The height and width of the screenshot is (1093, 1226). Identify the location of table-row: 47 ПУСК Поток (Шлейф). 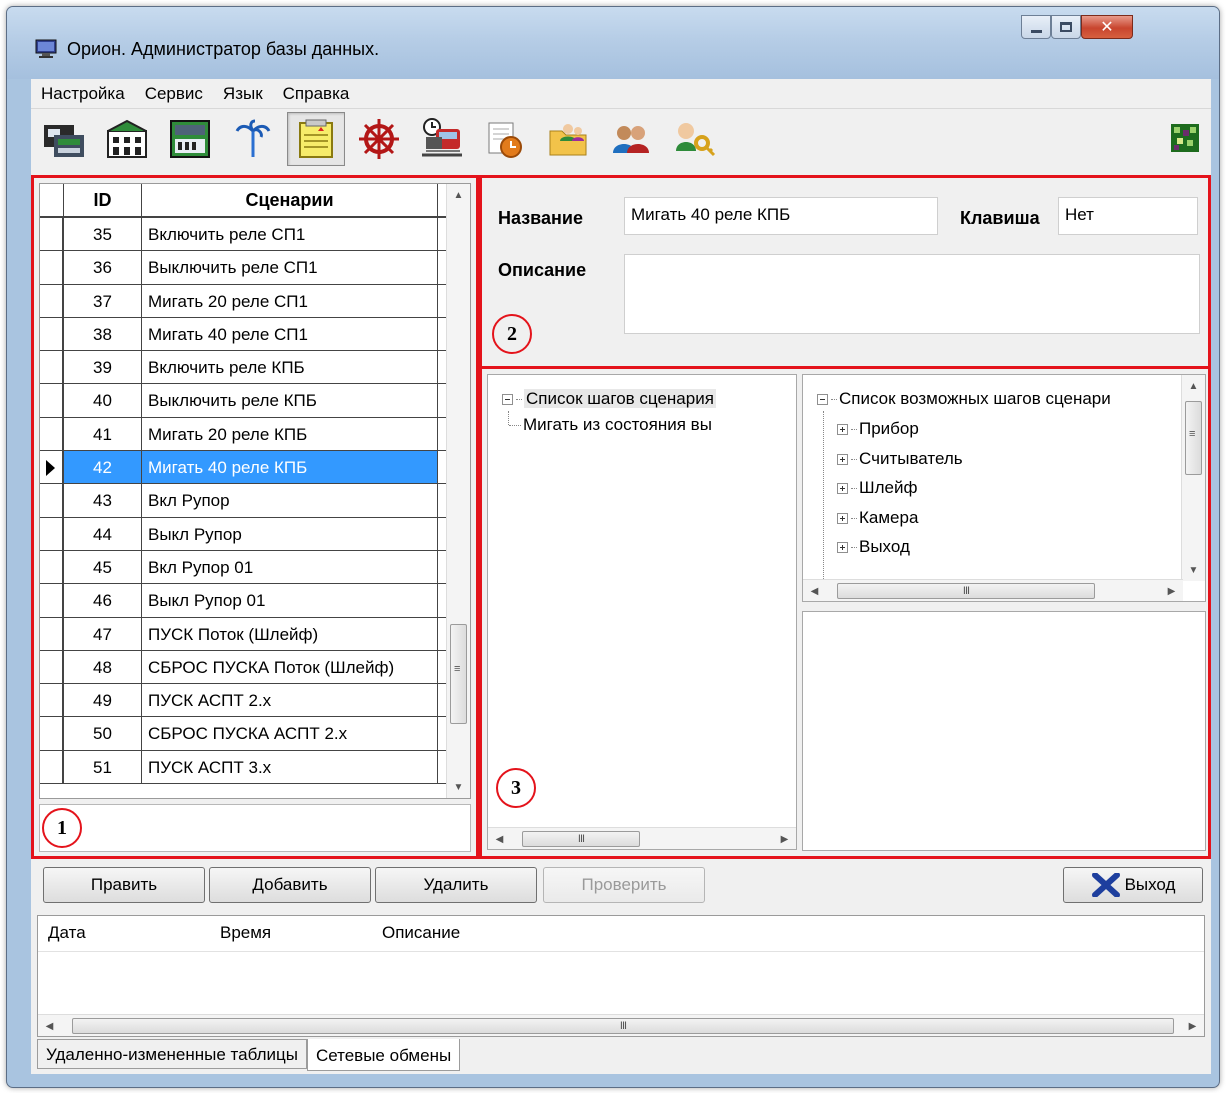
(255, 634).